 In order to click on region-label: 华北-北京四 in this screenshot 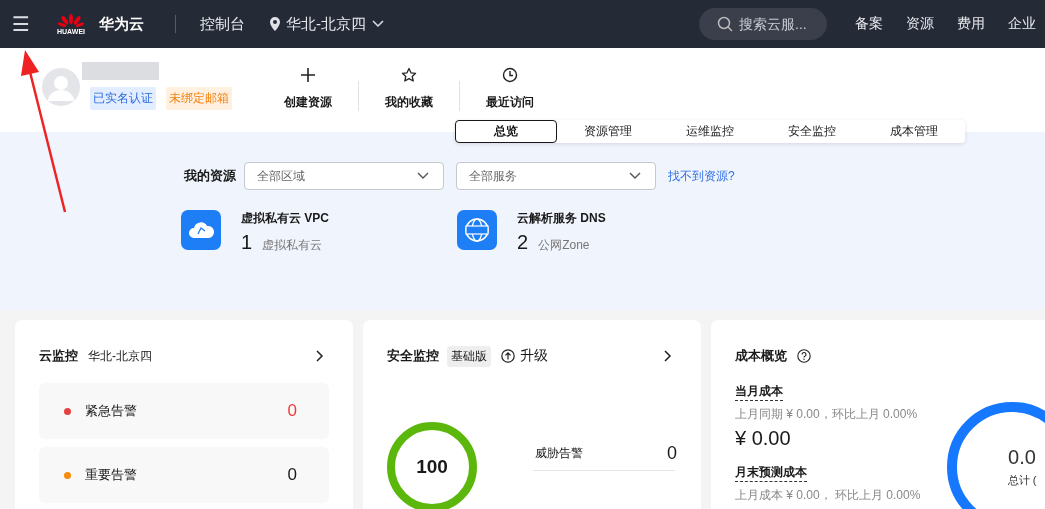, I will do `click(120, 356)`.